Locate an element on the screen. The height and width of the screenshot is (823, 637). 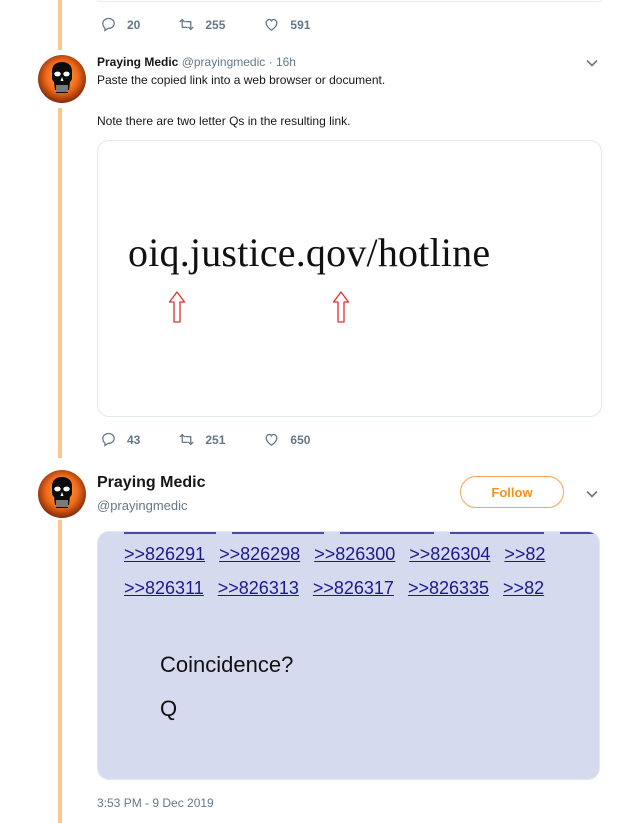
thread-line-top is located at coordinates (60, 25).